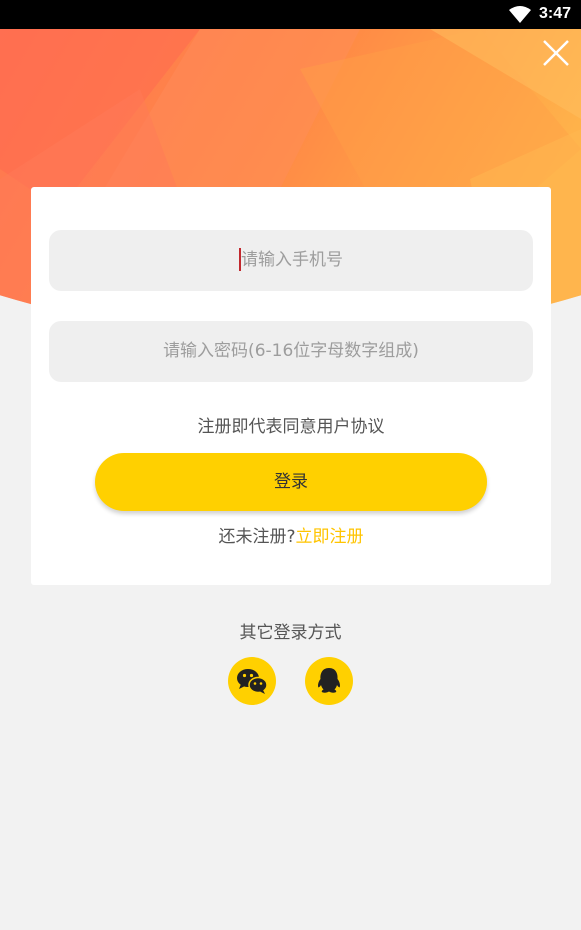 This screenshot has width=581, height=930. What do you see at coordinates (240, 259) in the screenshot?
I see `text-cursor` at bounding box center [240, 259].